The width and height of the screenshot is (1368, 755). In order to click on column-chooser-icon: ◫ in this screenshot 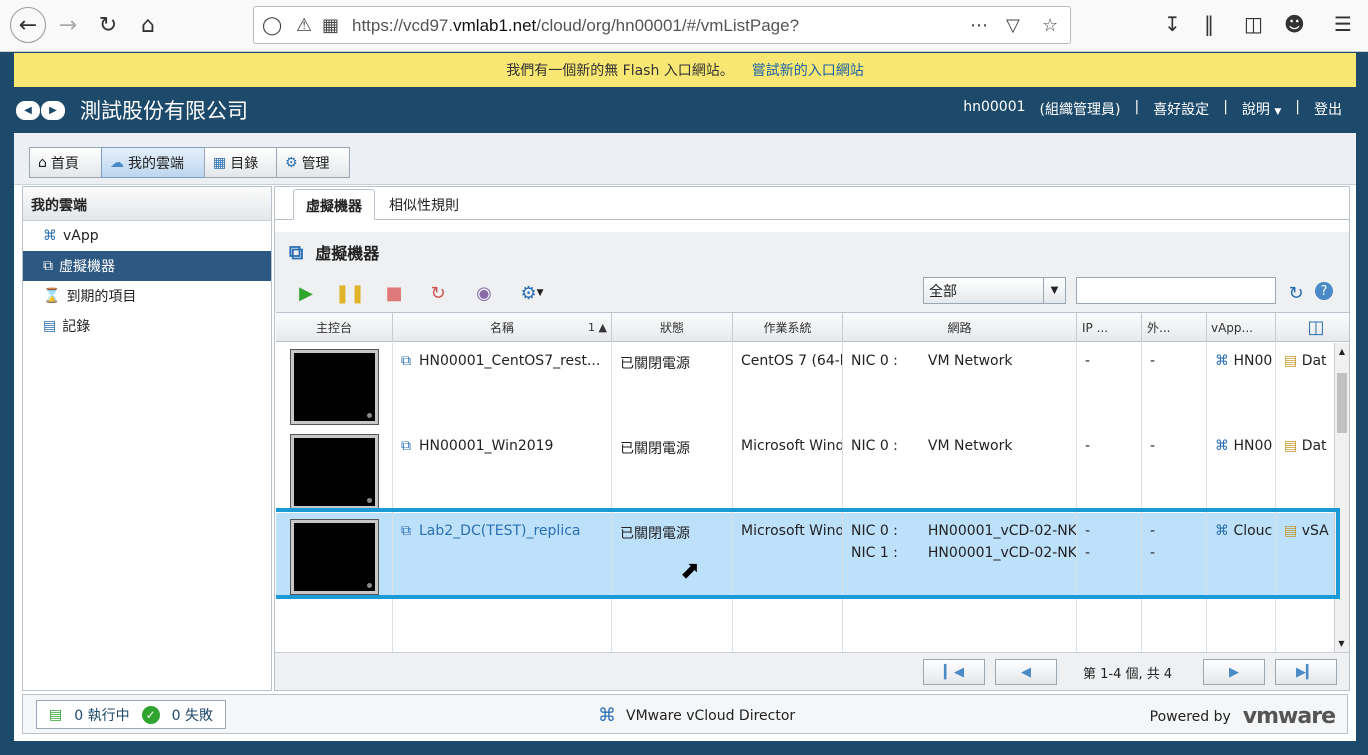, I will do `click(1316, 327)`.